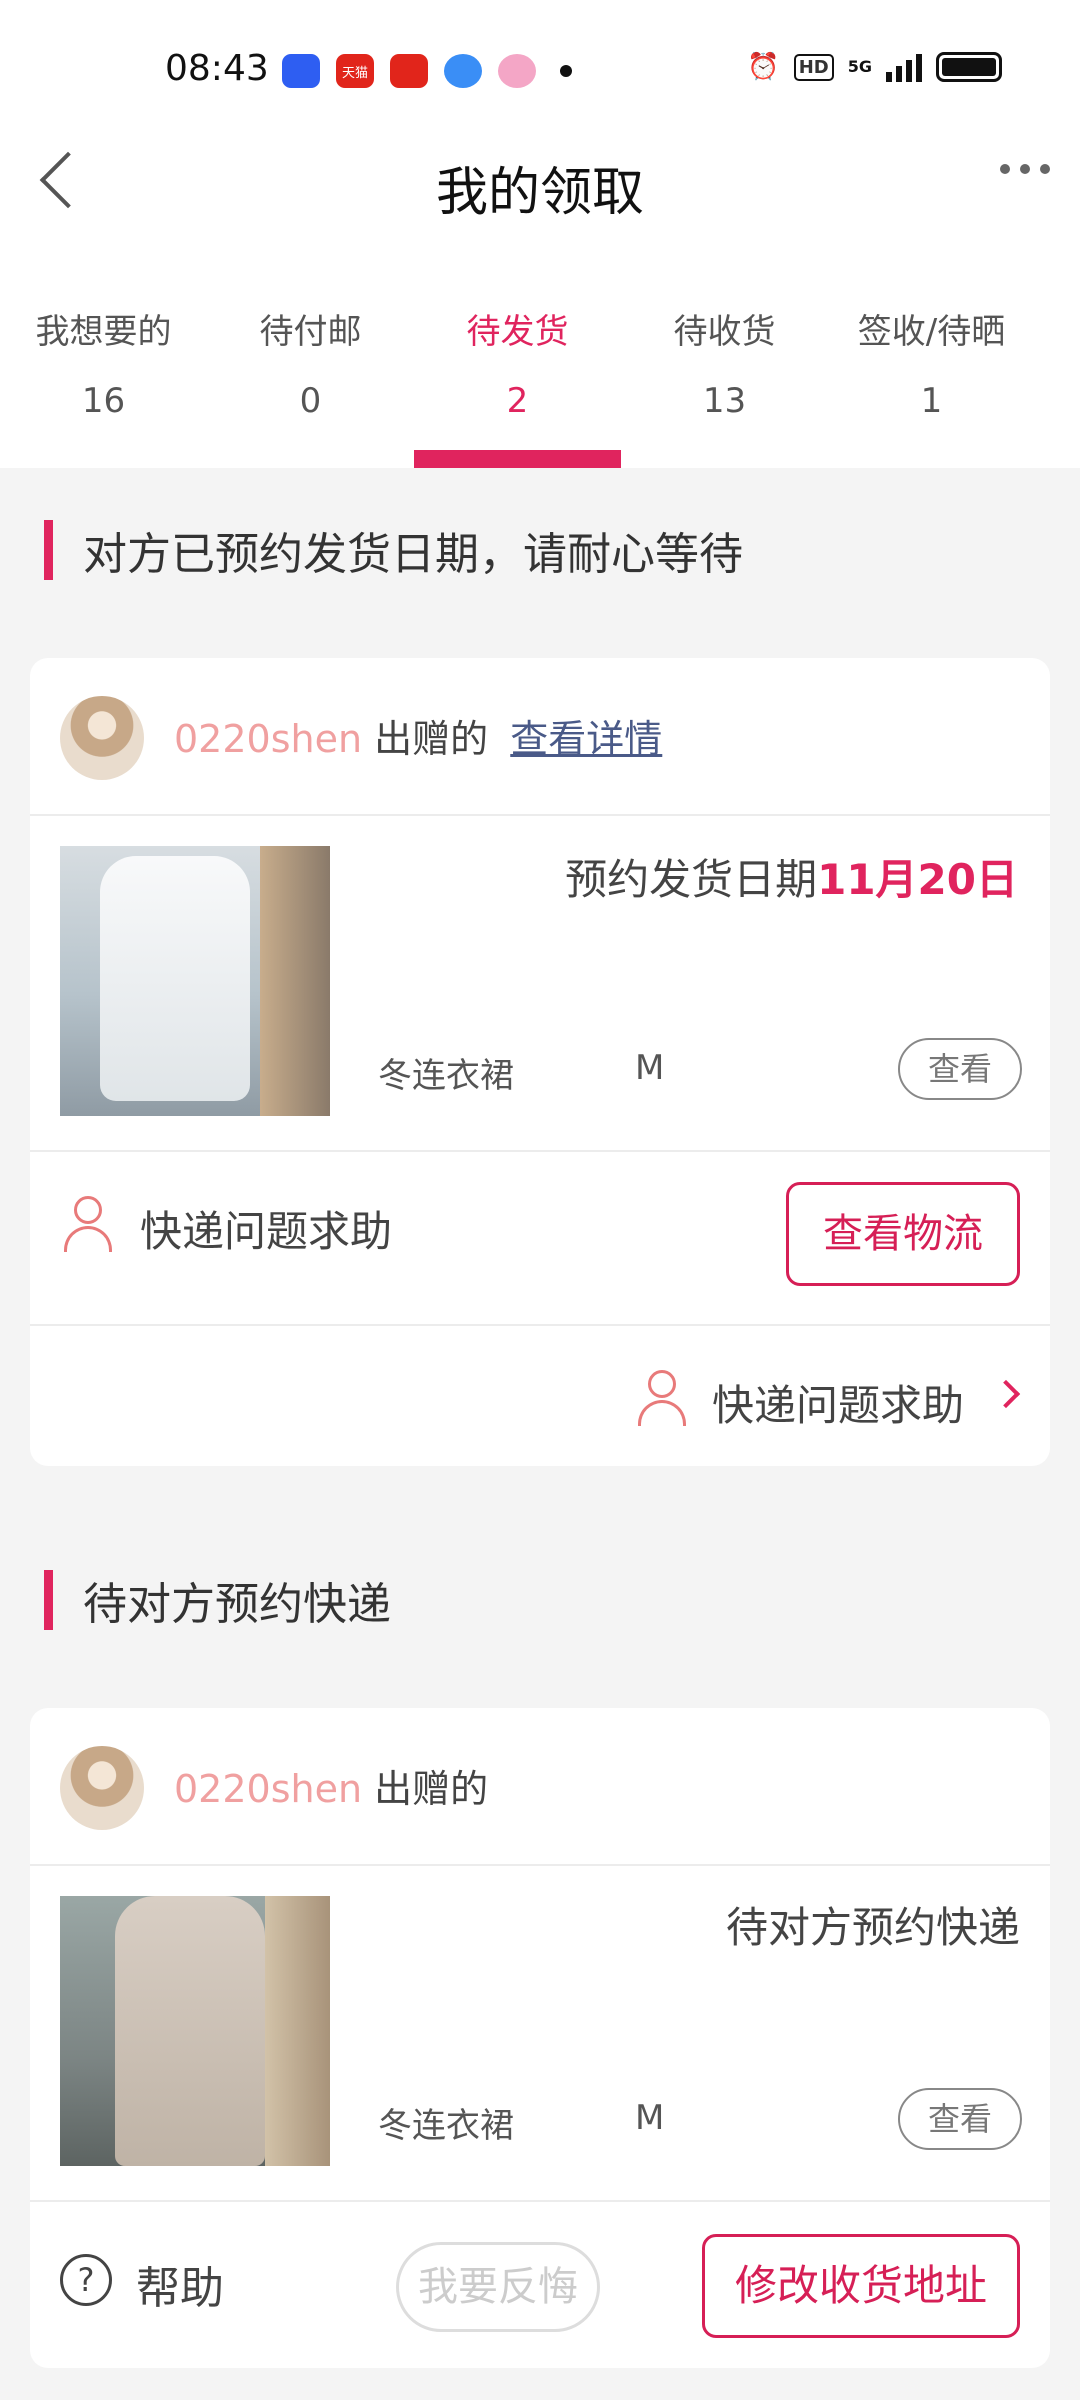  What do you see at coordinates (969, 67) in the screenshot?
I see `battery-icon` at bounding box center [969, 67].